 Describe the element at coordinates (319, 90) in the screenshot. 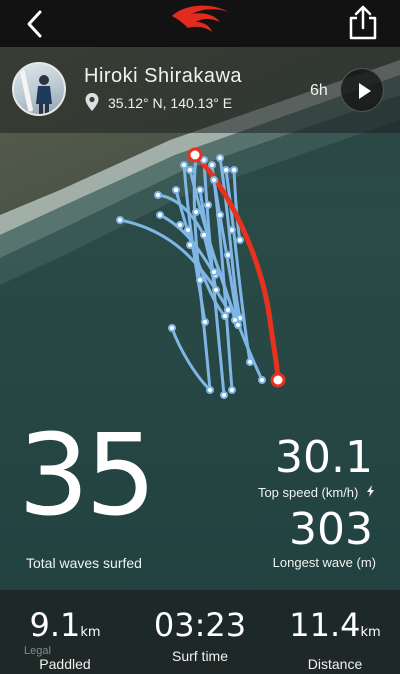

I see `session-duration: 6h` at that location.